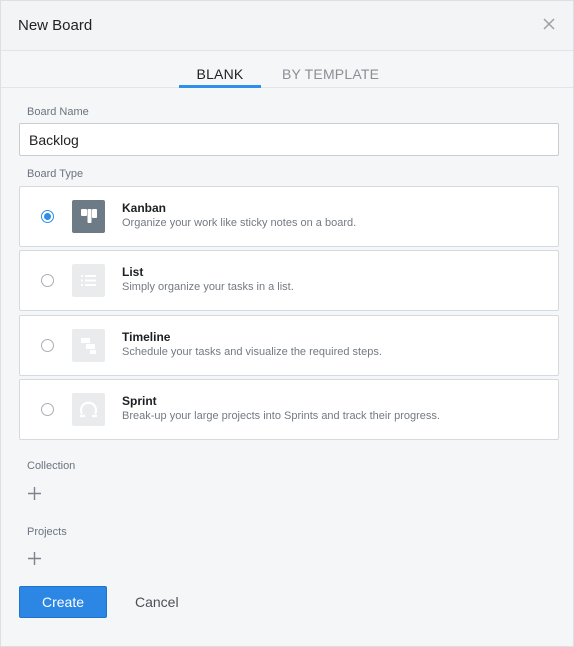  What do you see at coordinates (47, 532) in the screenshot?
I see `projects-label: Projects` at bounding box center [47, 532].